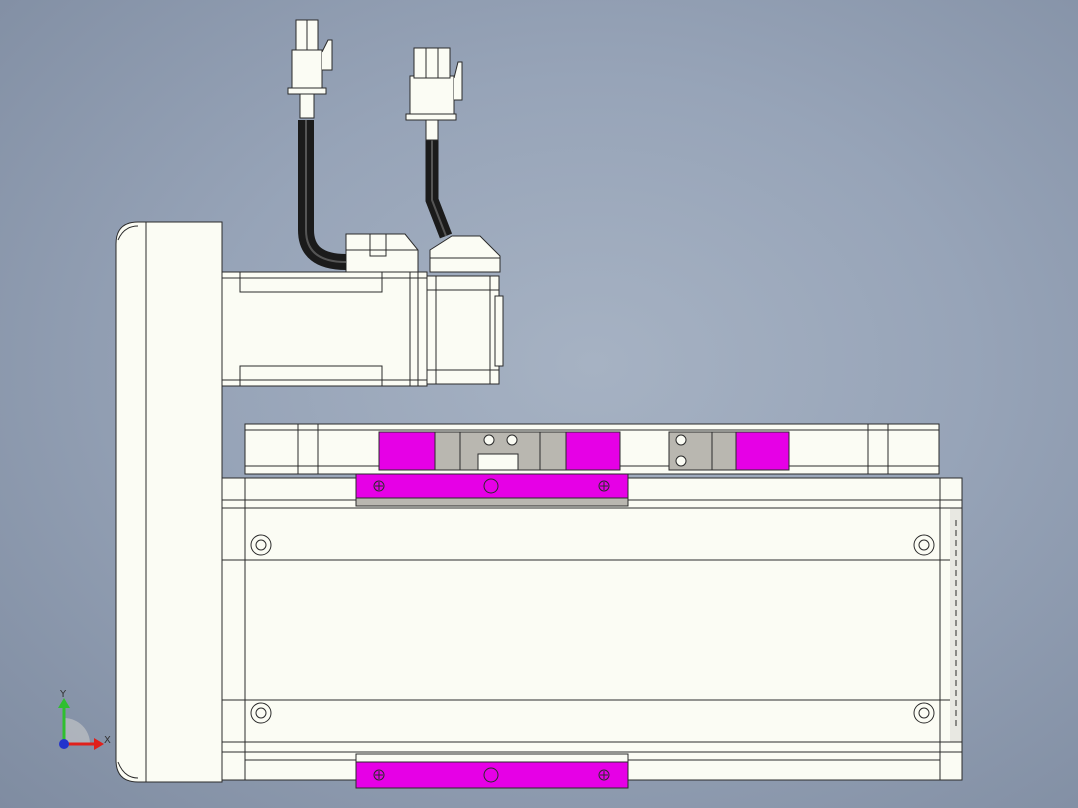  I want to click on motor-cable-left, so click(322, 181).